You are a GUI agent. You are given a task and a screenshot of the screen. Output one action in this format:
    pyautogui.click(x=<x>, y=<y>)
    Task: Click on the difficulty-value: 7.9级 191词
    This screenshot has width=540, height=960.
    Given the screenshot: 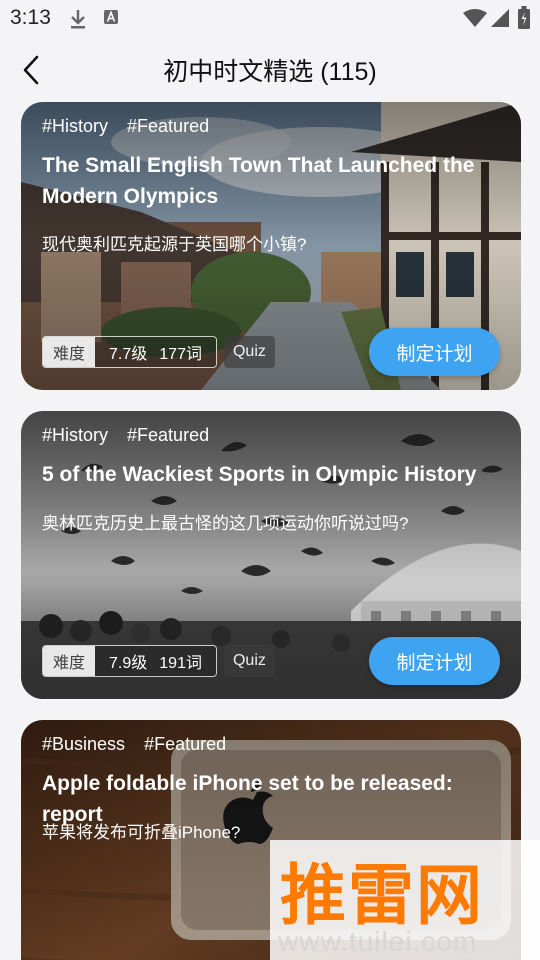 What is the action you would take?
    pyautogui.click(x=155, y=661)
    